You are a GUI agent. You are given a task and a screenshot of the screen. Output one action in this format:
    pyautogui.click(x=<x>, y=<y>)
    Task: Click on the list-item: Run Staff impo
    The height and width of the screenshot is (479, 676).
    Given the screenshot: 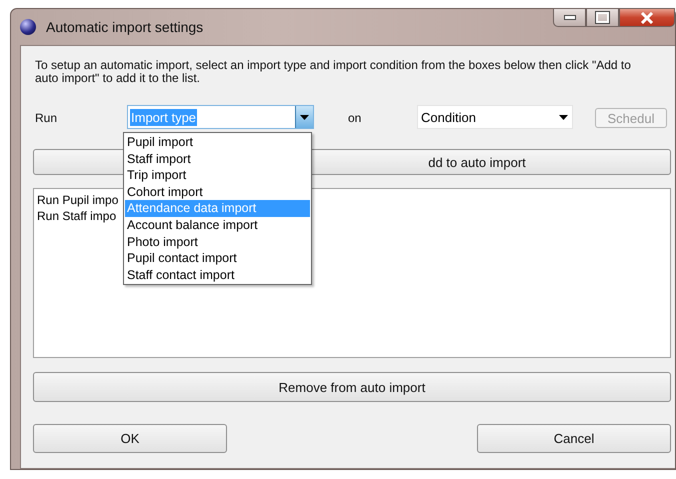 What is the action you would take?
    pyautogui.click(x=76, y=216)
    